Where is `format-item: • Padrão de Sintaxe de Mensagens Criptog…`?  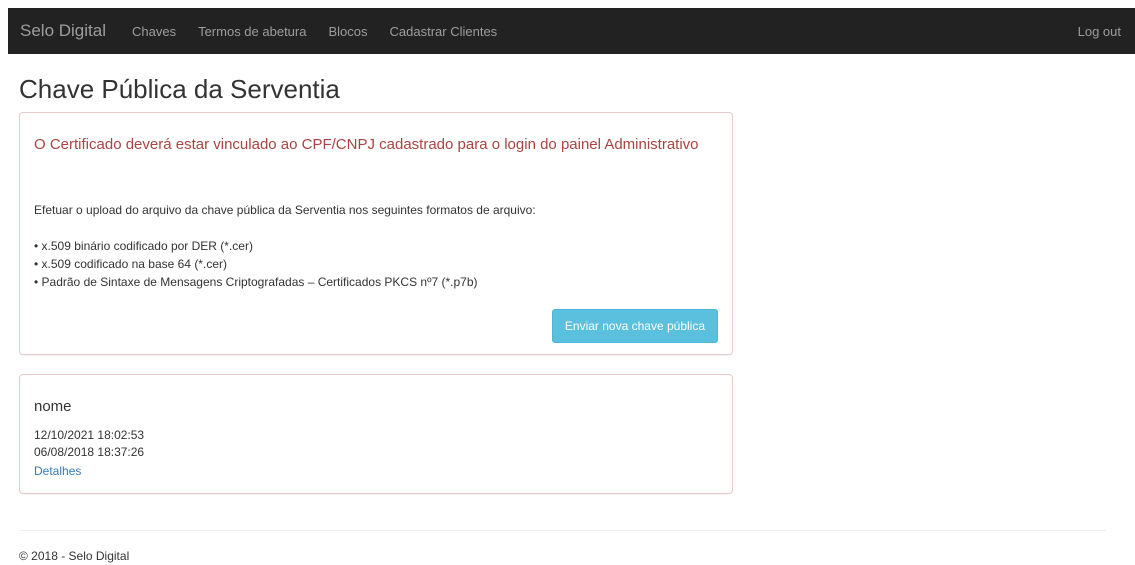
format-item: • Padrão de Sintaxe de Mensagens Criptog… is located at coordinates (256, 282).